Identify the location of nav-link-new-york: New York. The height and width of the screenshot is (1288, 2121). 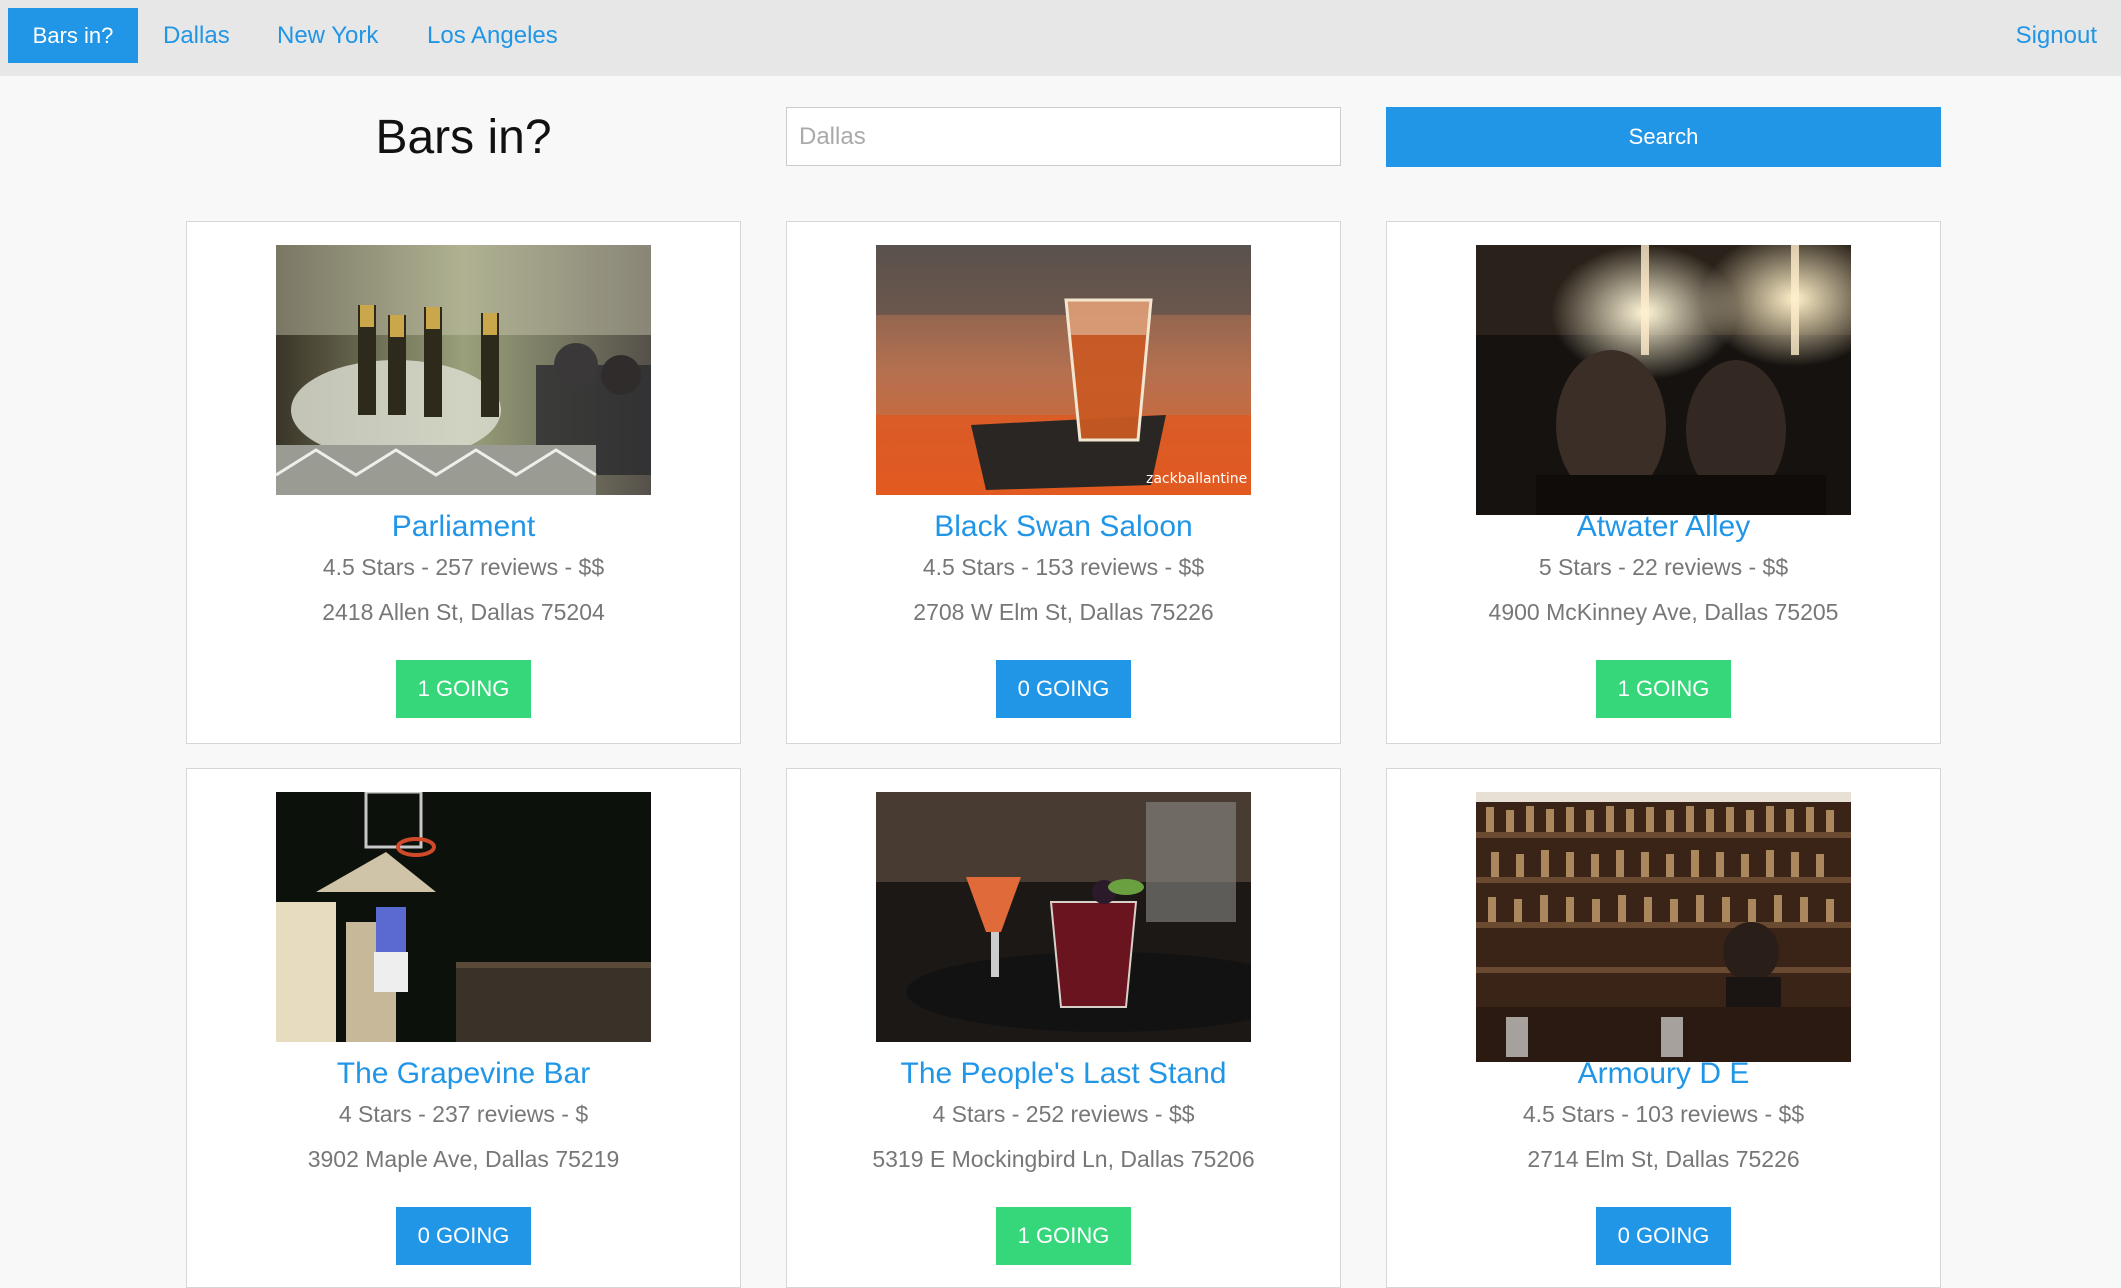
(327, 36).